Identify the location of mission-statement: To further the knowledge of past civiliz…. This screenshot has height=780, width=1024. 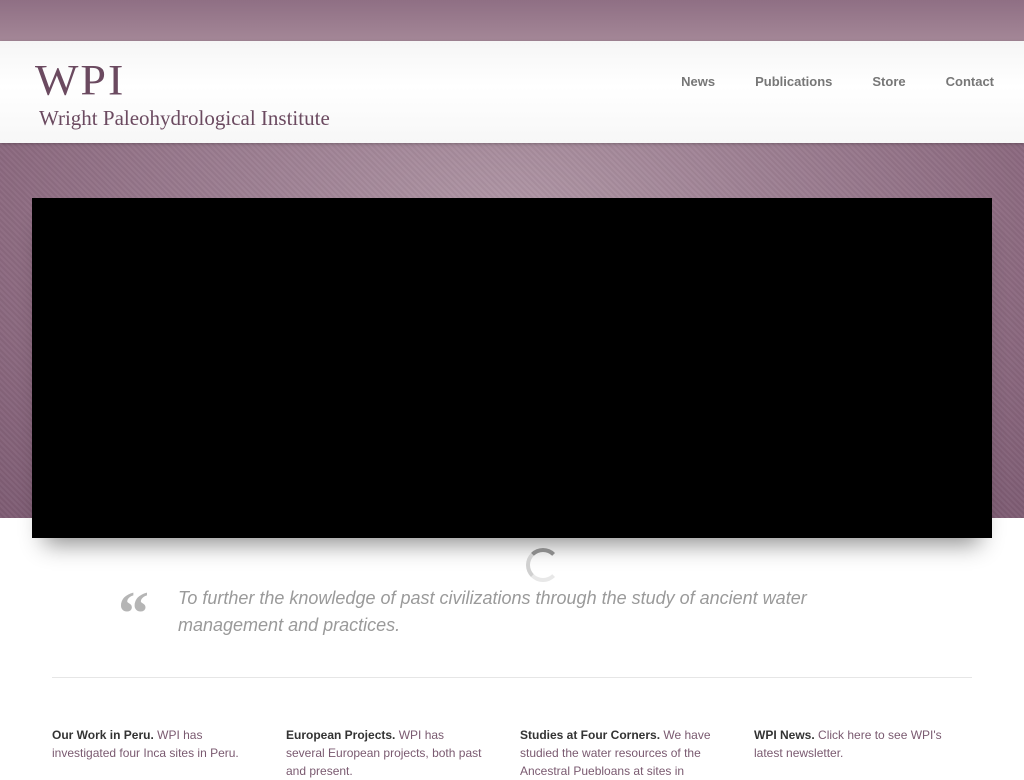
(492, 611).